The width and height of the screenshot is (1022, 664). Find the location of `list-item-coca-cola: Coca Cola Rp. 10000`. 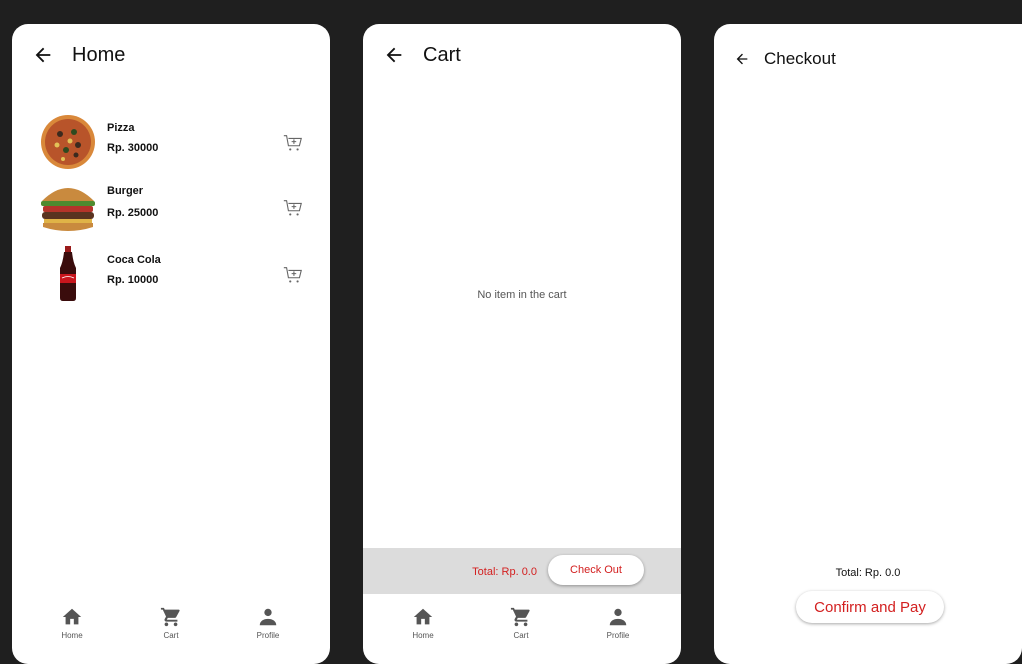

list-item-coca-cola: Coca Cola Rp. 10000 is located at coordinates (171, 274).